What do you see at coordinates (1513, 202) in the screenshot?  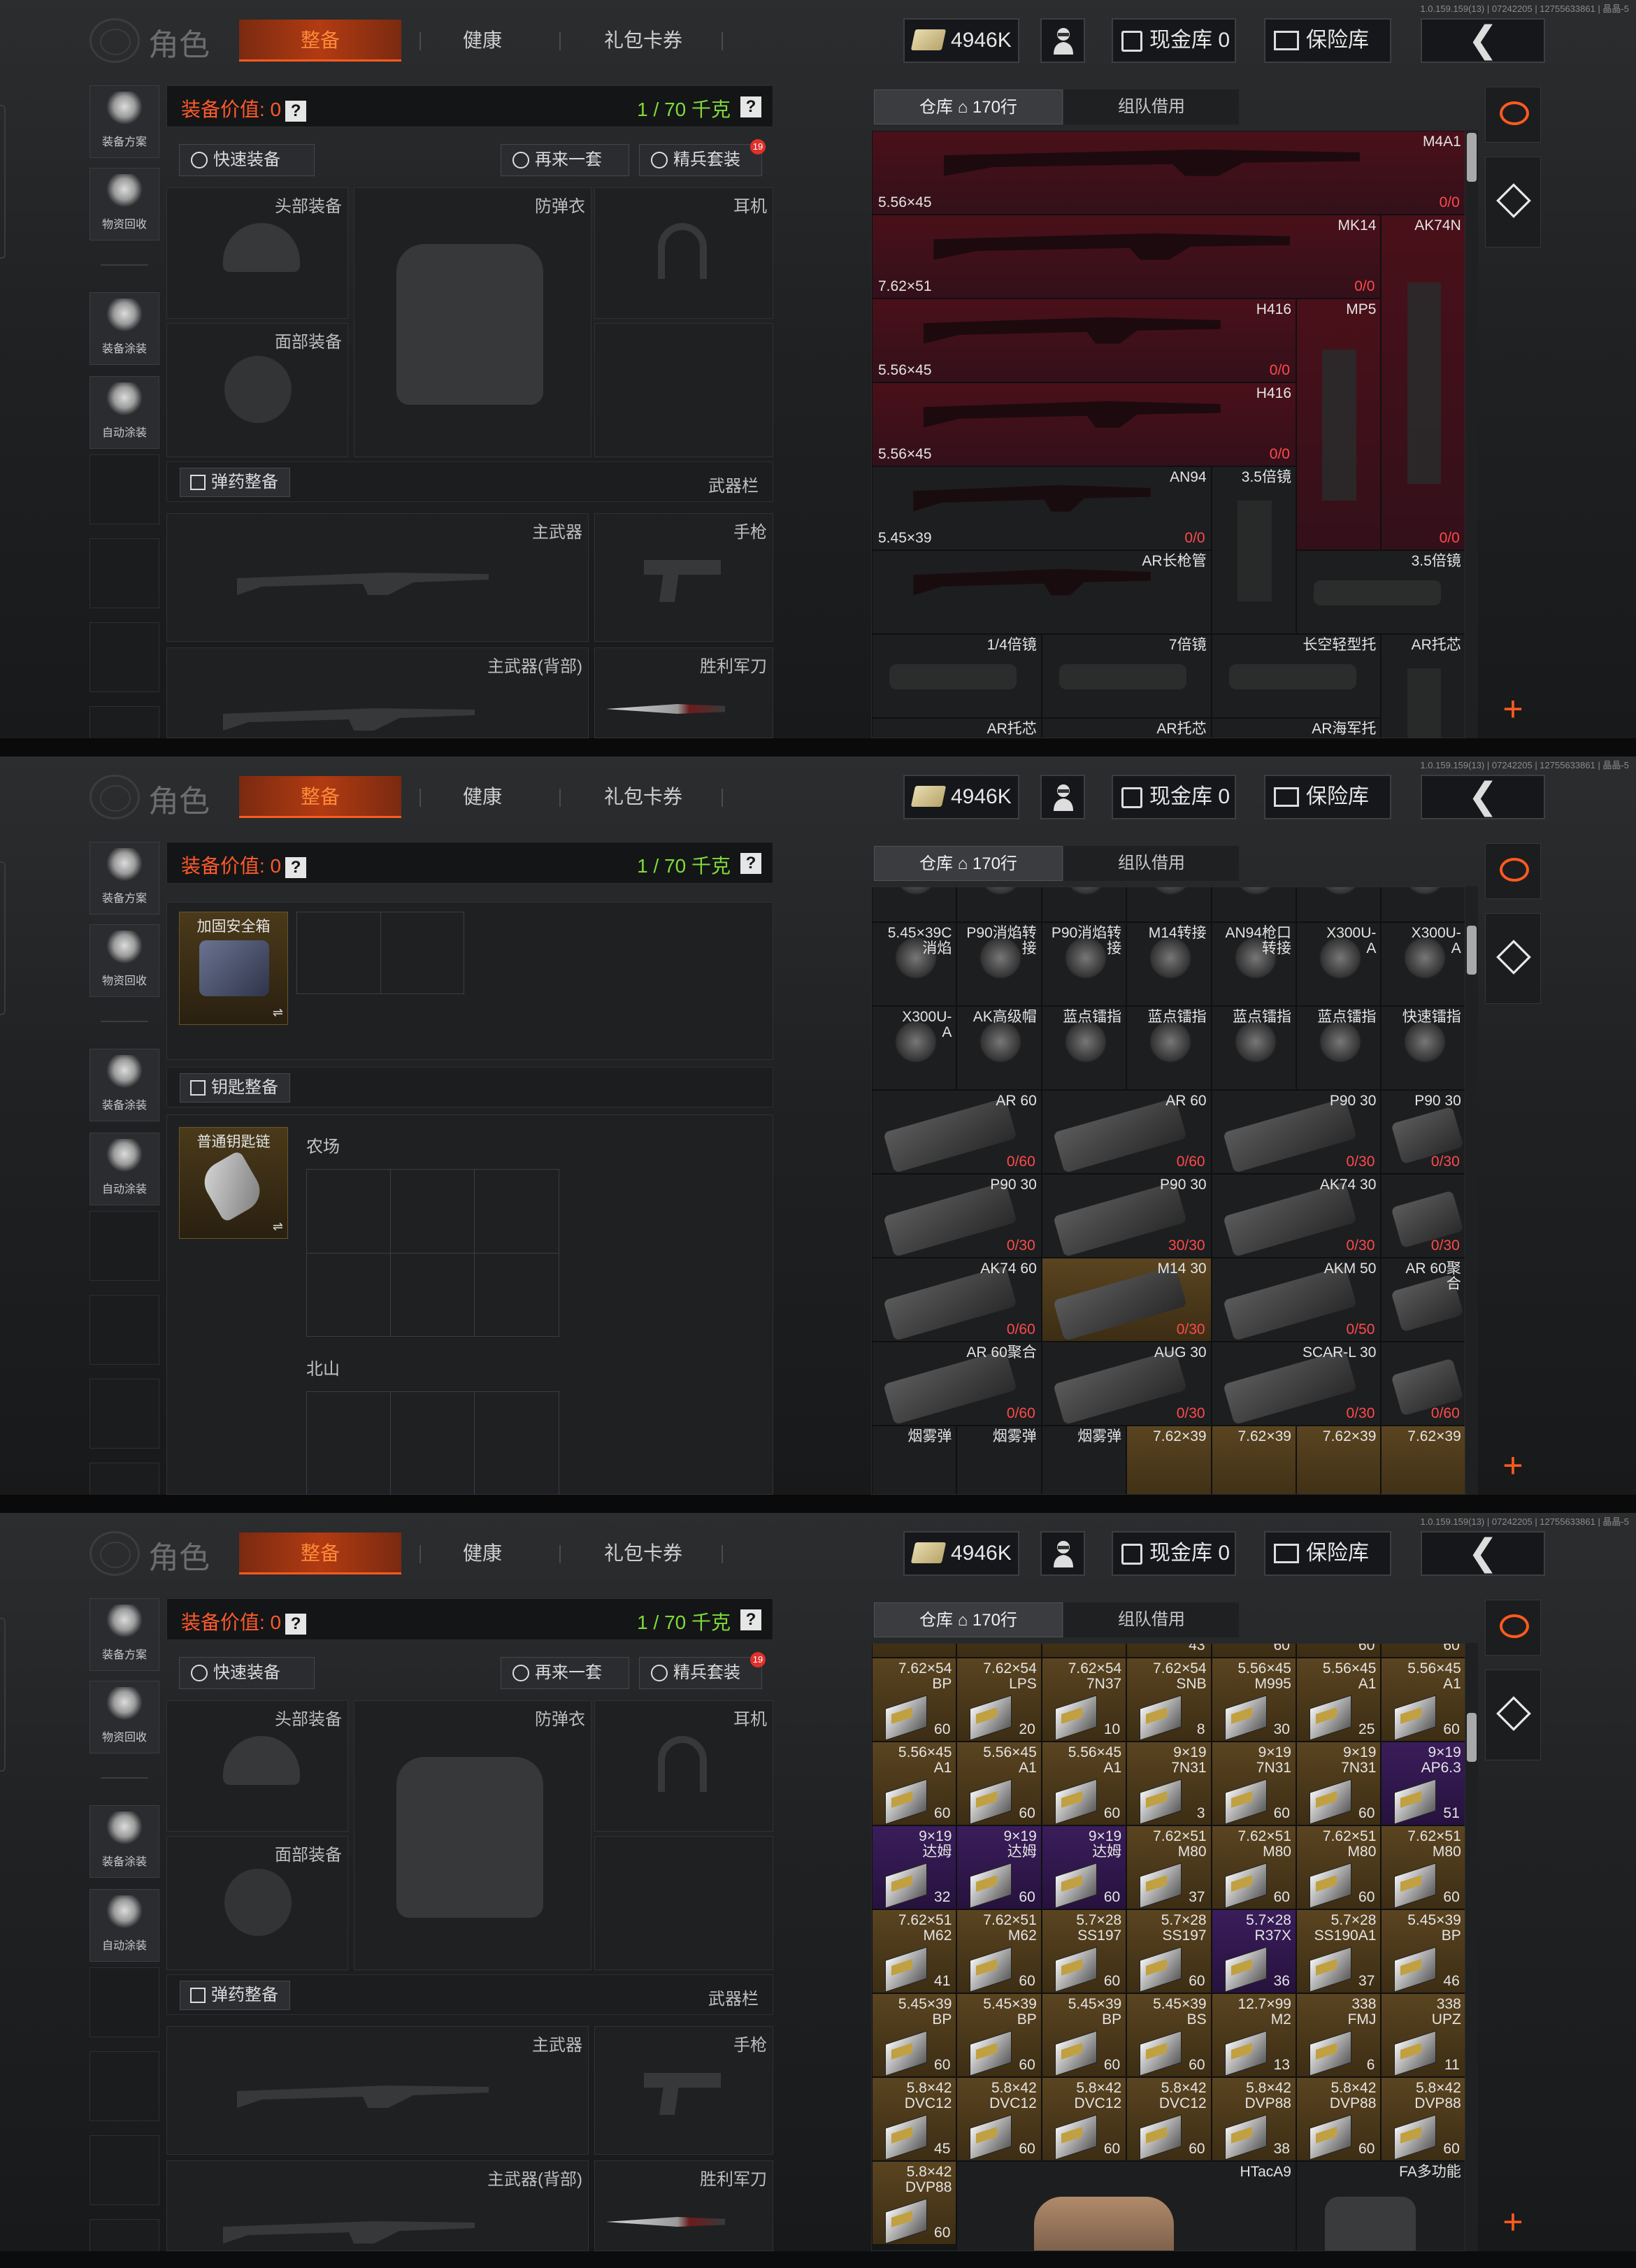 I see `layer-button` at bounding box center [1513, 202].